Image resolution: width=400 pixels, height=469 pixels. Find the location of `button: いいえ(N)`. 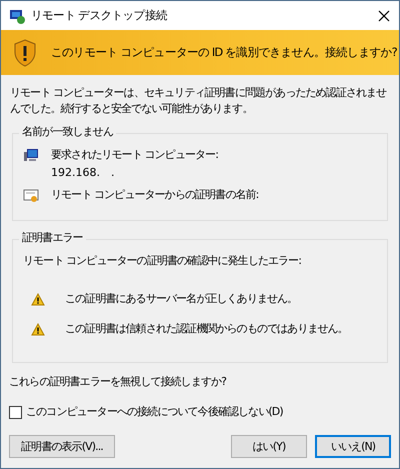

button: いいえ(N) is located at coordinates (353, 446).